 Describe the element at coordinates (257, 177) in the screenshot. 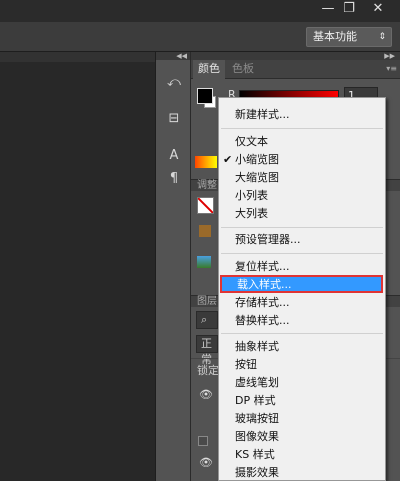

I see `menu-item-label: 大缩览图` at that location.